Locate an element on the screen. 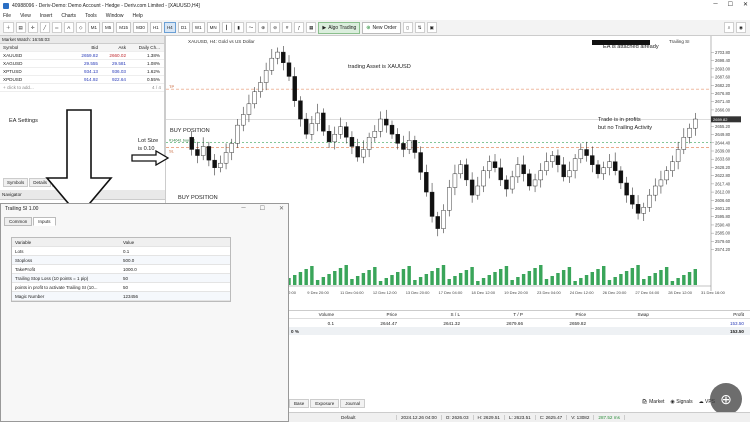 This screenshot has width=750, height=422. tab-journal: Journal is located at coordinates (353, 403).